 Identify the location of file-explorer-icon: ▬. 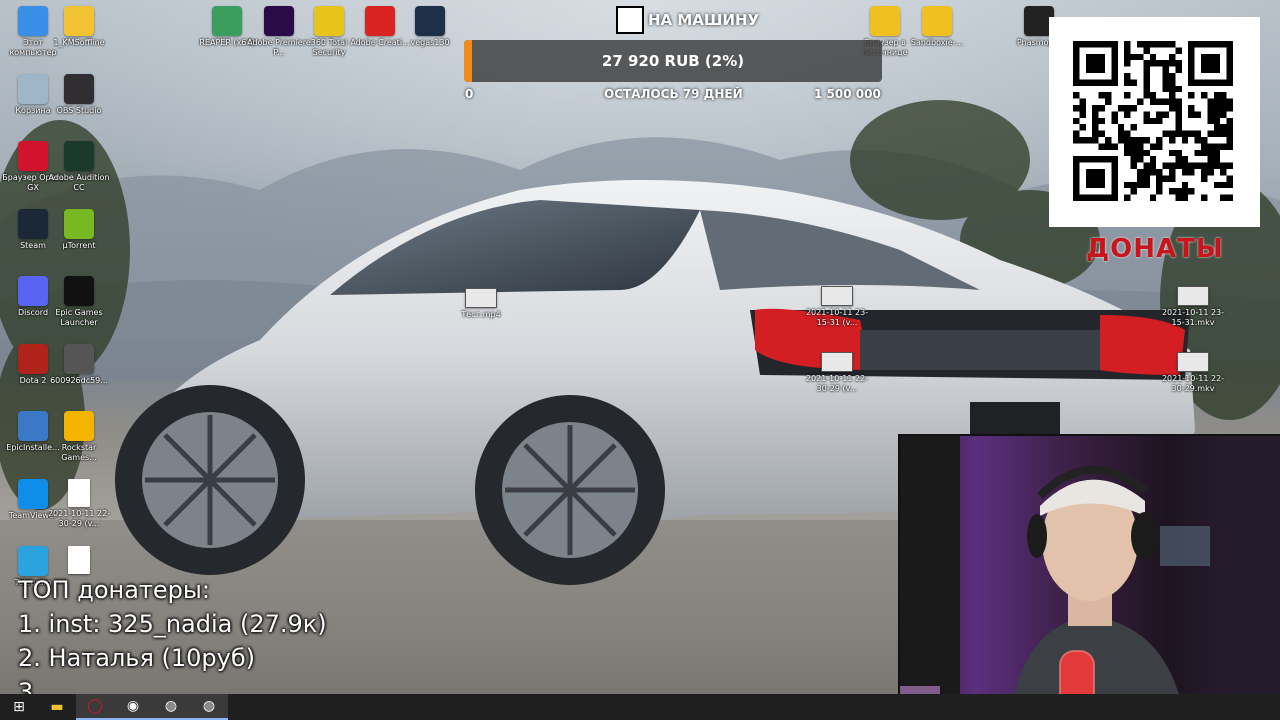
(57, 707).